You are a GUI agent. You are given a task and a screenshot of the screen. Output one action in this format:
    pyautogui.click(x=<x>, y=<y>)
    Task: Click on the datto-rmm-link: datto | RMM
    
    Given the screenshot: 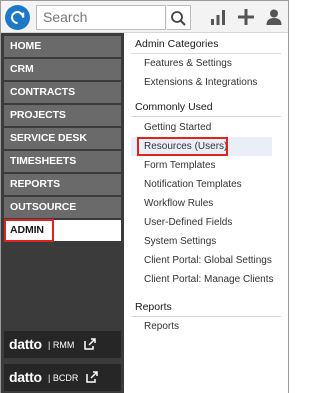 What is the action you would take?
    pyautogui.click(x=62, y=344)
    